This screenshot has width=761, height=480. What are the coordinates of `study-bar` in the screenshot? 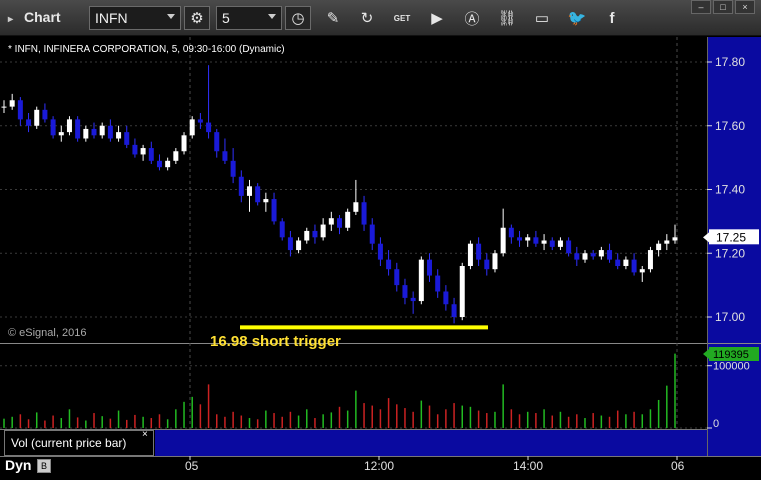 It's located at (431, 443).